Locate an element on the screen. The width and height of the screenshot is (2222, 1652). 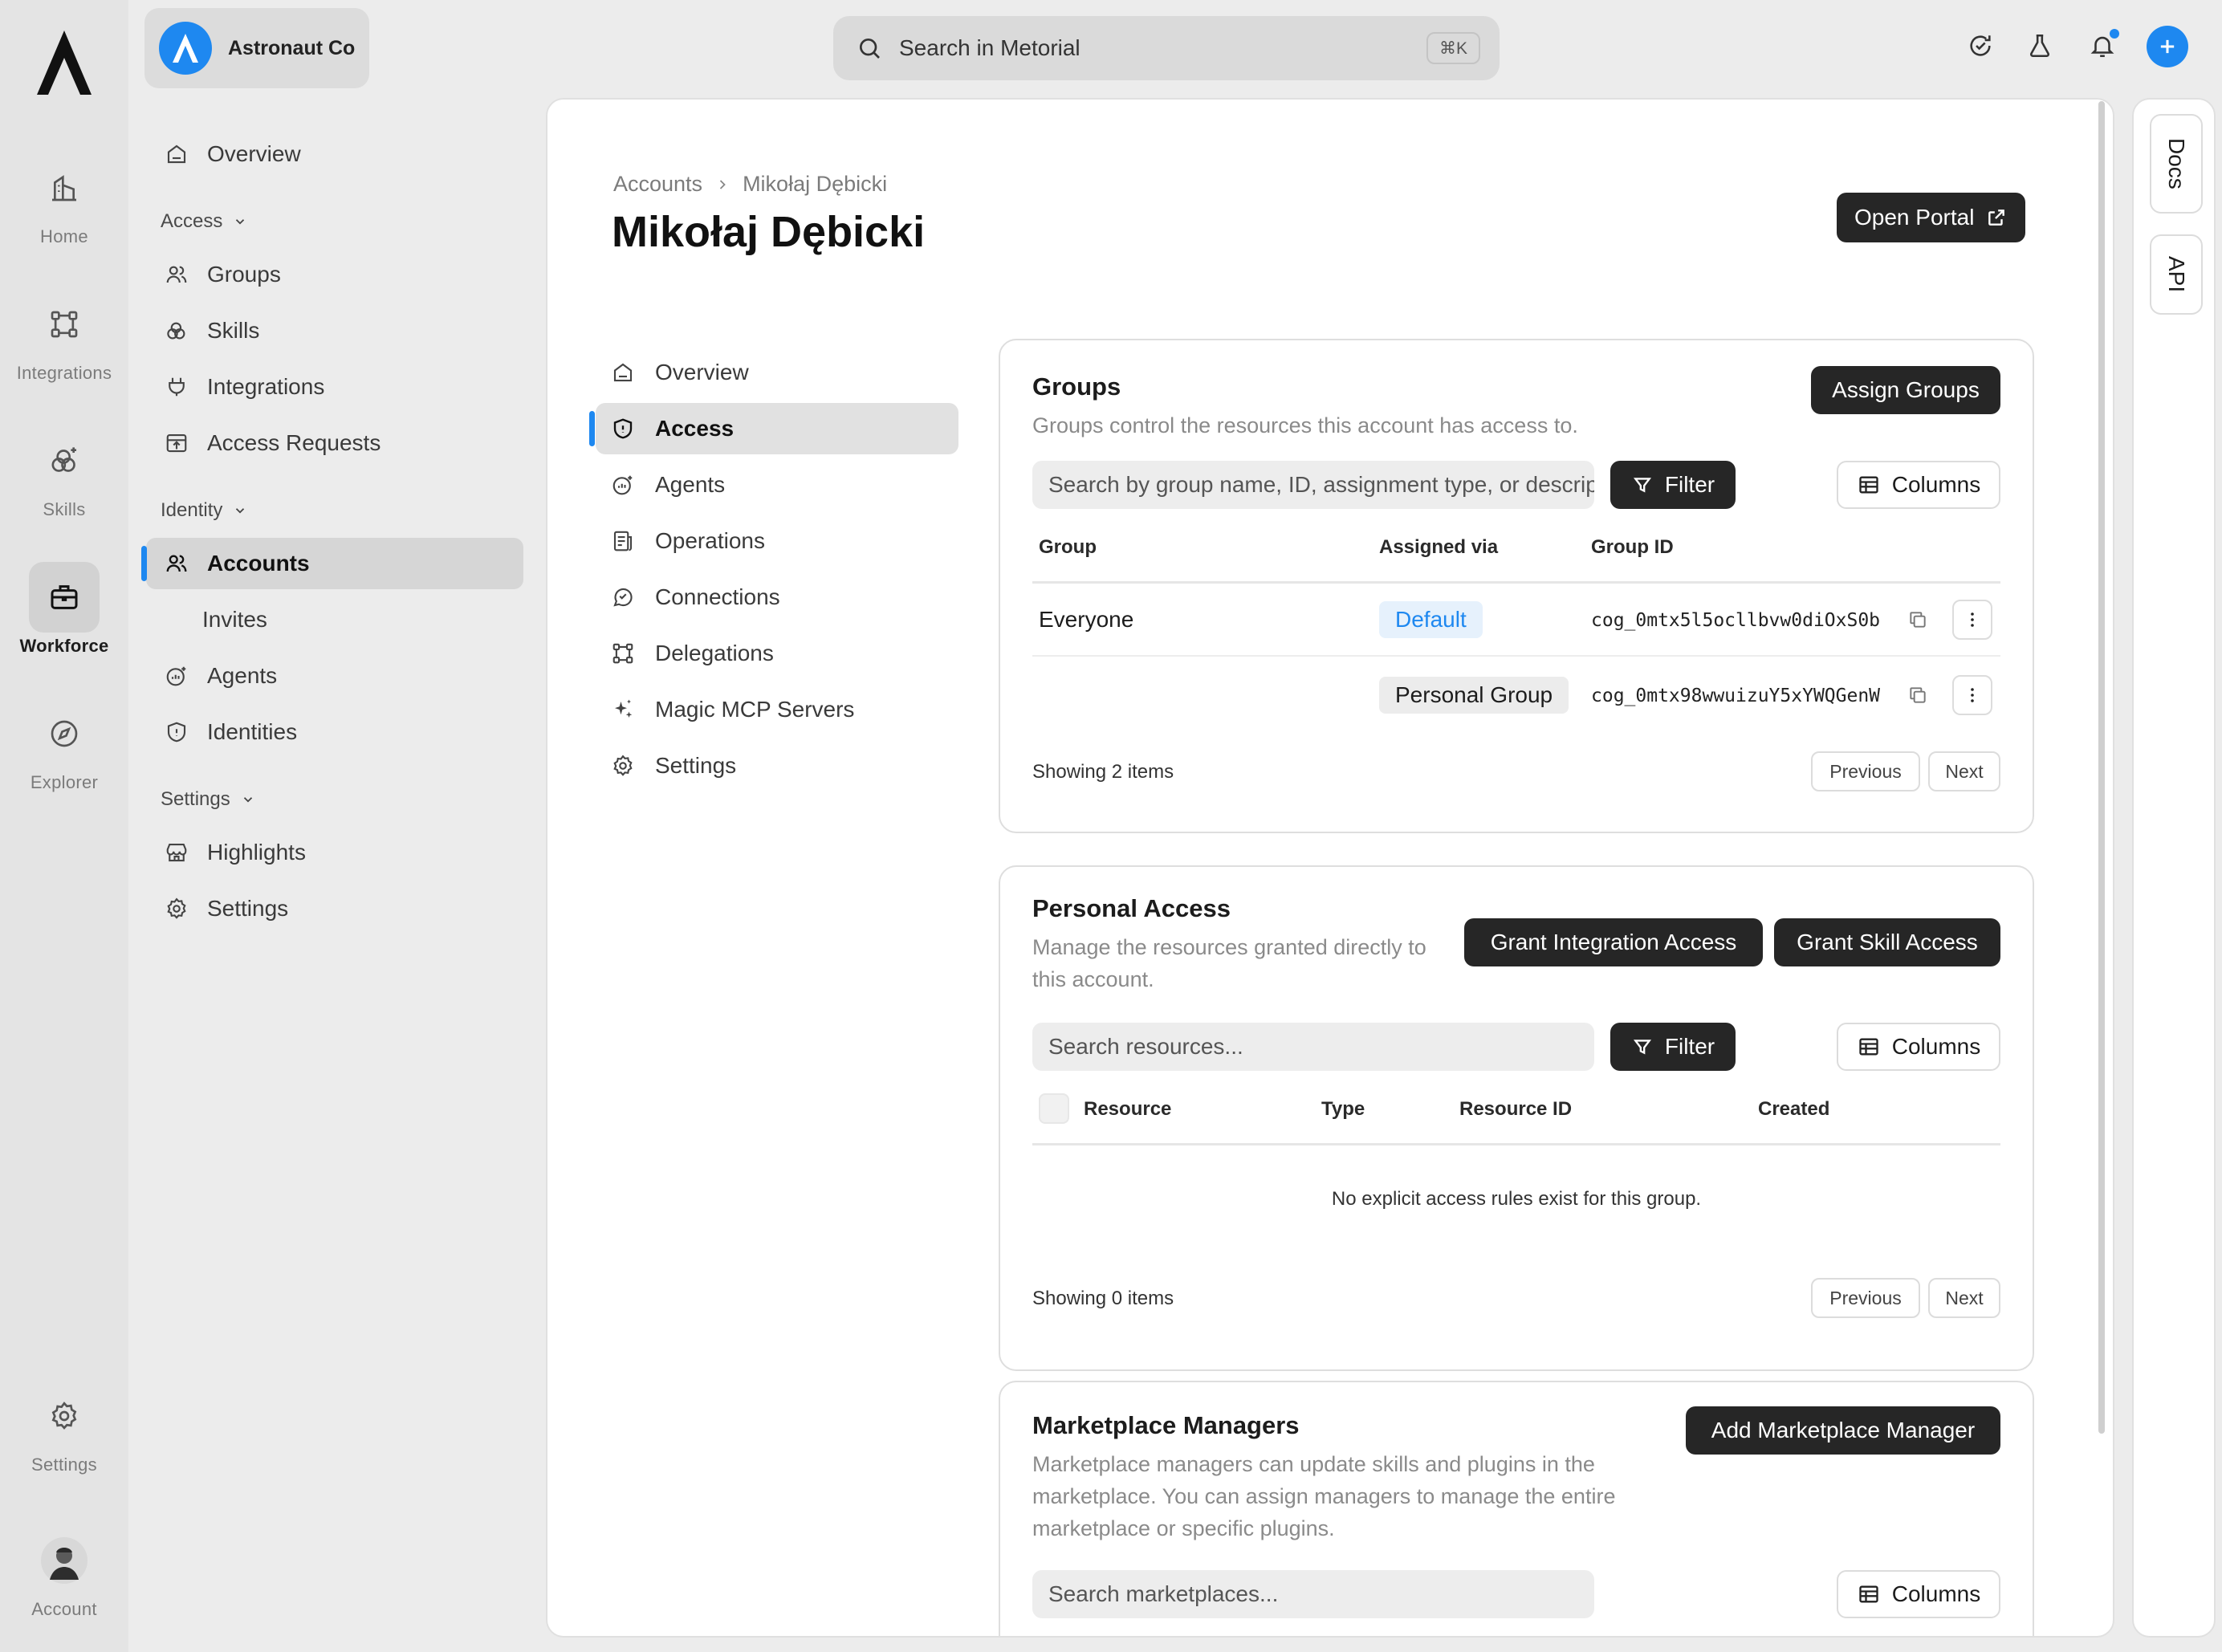
open-portal-button: Open Portal is located at coordinates (1931, 217).